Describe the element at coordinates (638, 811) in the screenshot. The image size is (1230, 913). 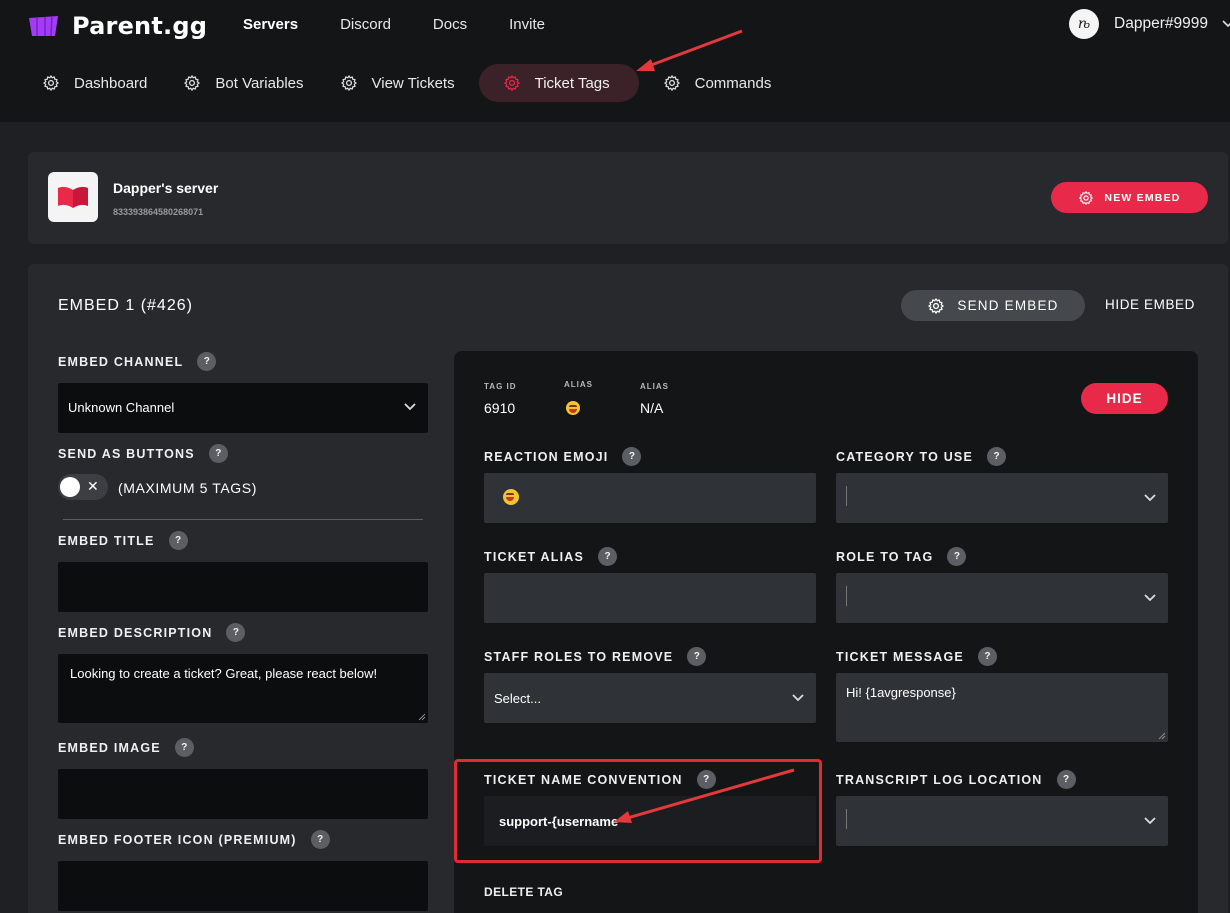
I see `highlight-box` at that location.